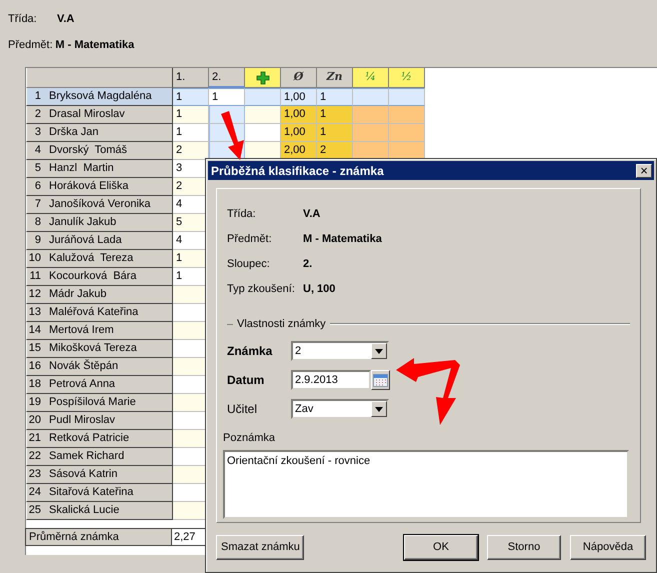 This screenshot has height=573, width=657. What do you see at coordinates (99, 295) in the screenshot?
I see `student-name: 12 Mádr Jakub` at bounding box center [99, 295].